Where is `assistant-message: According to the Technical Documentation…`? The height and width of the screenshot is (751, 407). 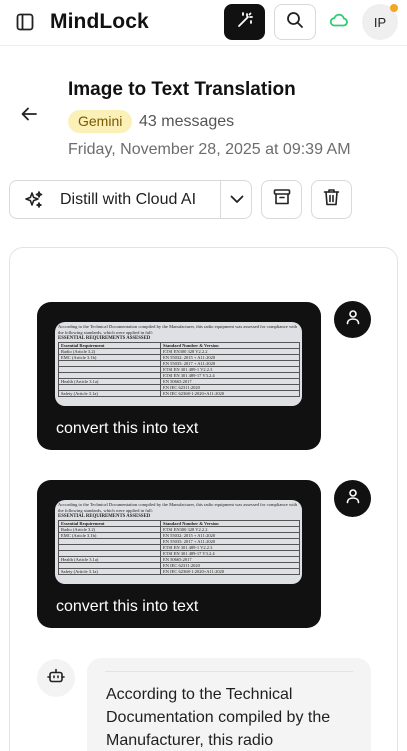 assistant-message: According to the Technical Documentation… is located at coordinates (229, 704).